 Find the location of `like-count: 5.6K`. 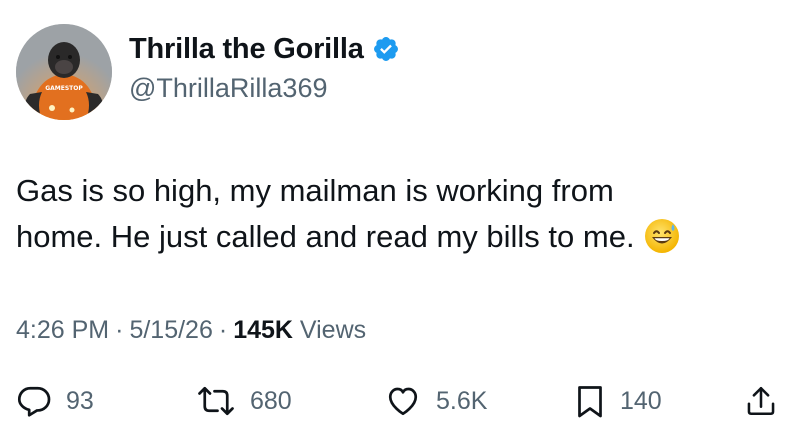

like-count: 5.6K is located at coordinates (462, 401).